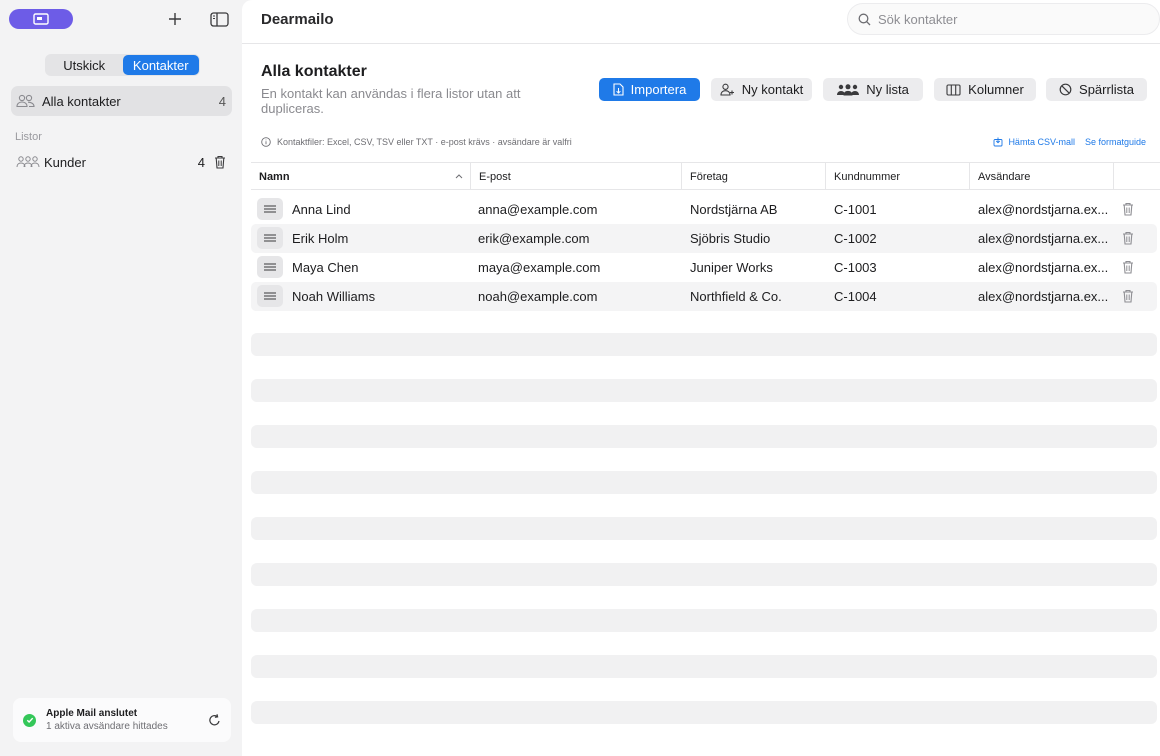 This screenshot has height=756, width=1160. Describe the element at coordinates (996, 89) in the screenshot. I see `columns-button-label: Kolumner` at that location.